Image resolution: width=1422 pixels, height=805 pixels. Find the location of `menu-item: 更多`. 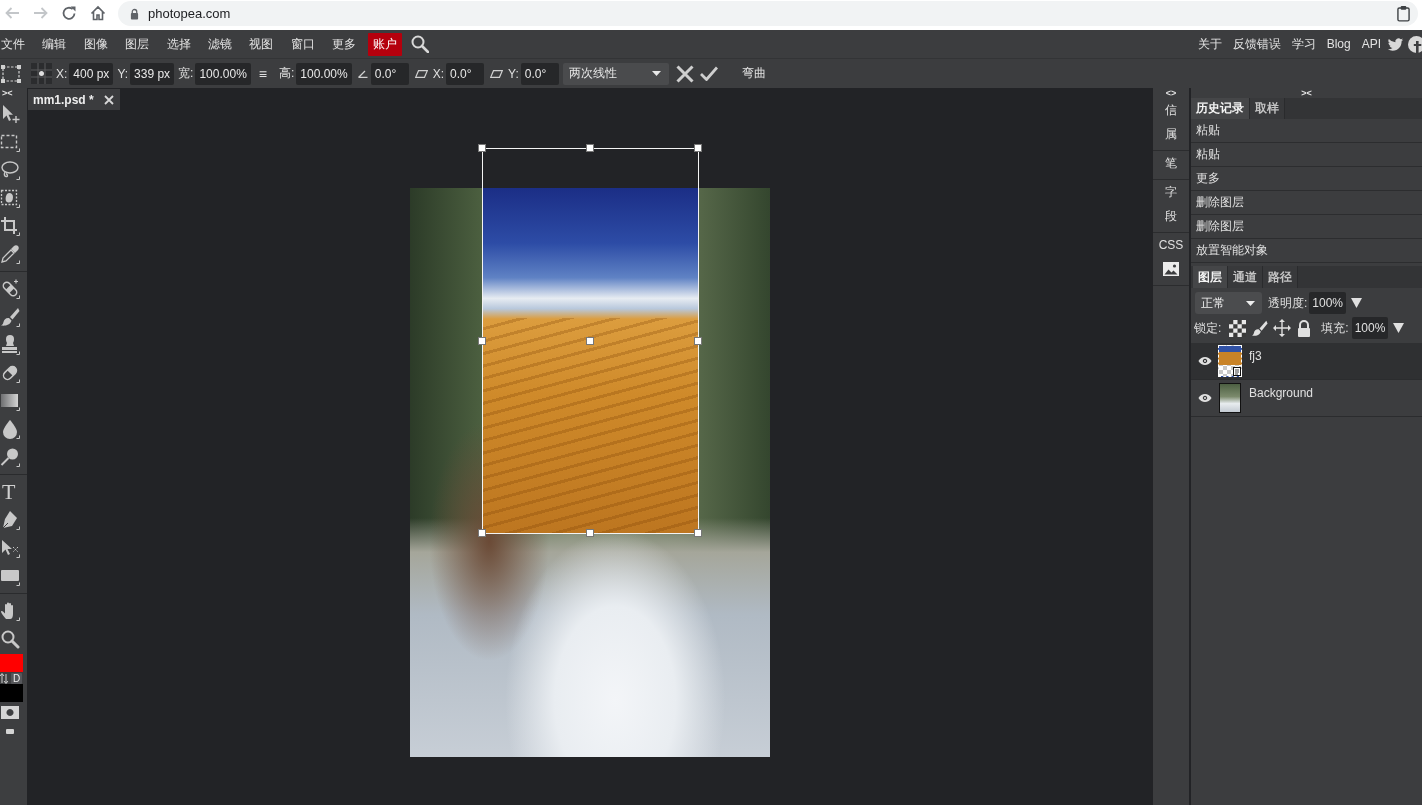

menu-item: 更多 is located at coordinates (344, 44).